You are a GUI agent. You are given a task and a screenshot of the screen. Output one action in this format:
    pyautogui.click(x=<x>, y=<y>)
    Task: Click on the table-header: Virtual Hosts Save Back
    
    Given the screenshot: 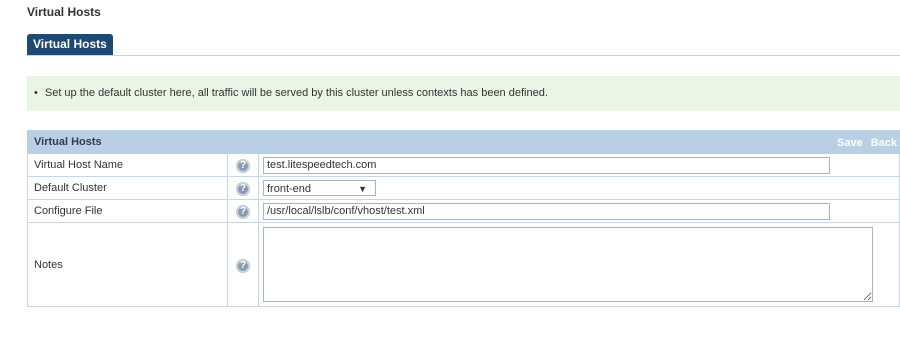 What is the action you would take?
    pyautogui.click(x=463, y=142)
    